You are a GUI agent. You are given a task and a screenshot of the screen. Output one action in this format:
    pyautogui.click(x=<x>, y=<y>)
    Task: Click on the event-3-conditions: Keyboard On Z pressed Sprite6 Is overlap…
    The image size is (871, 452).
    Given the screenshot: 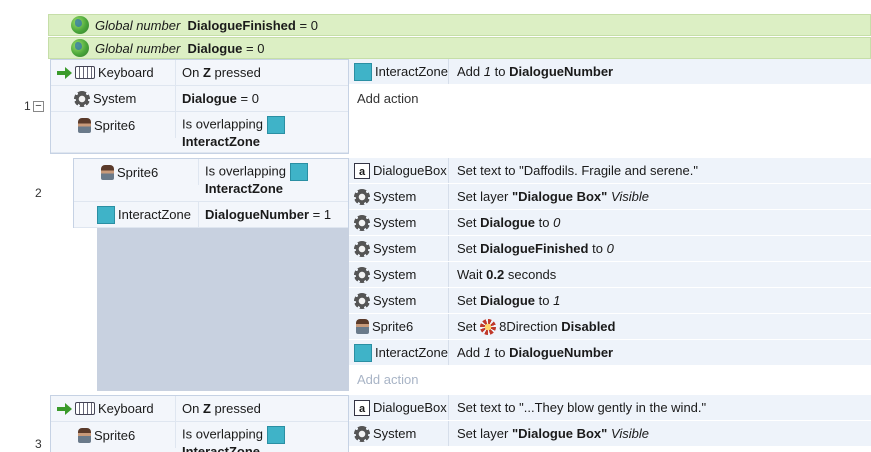 What is the action you would take?
    pyautogui.click(x=199, y=423)
    